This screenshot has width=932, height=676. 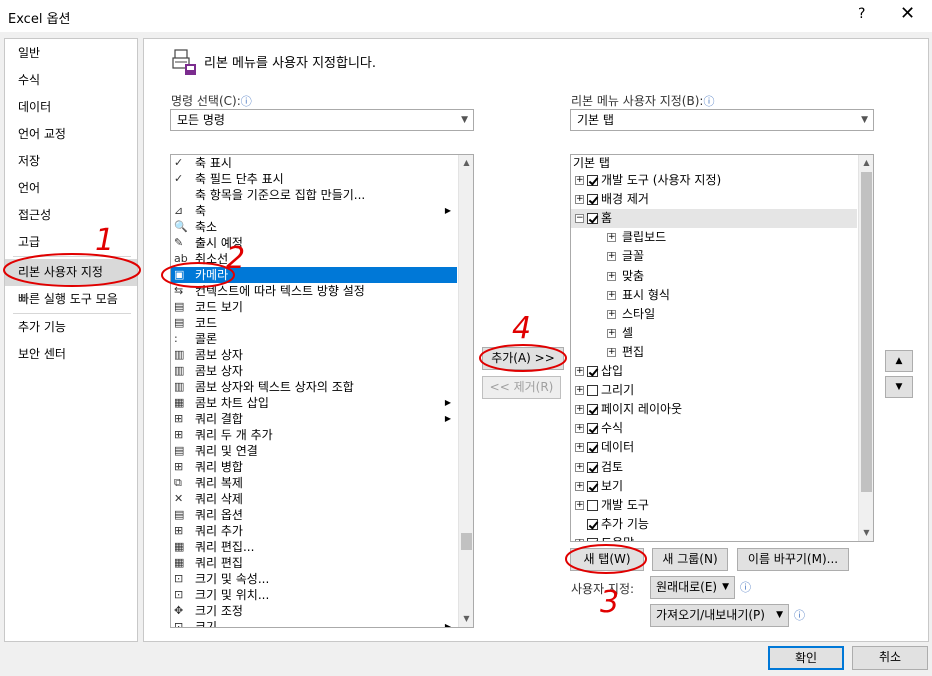 I want to click on commands-dropdown: 모든 명령 ▼, so click(x=322, y=120).